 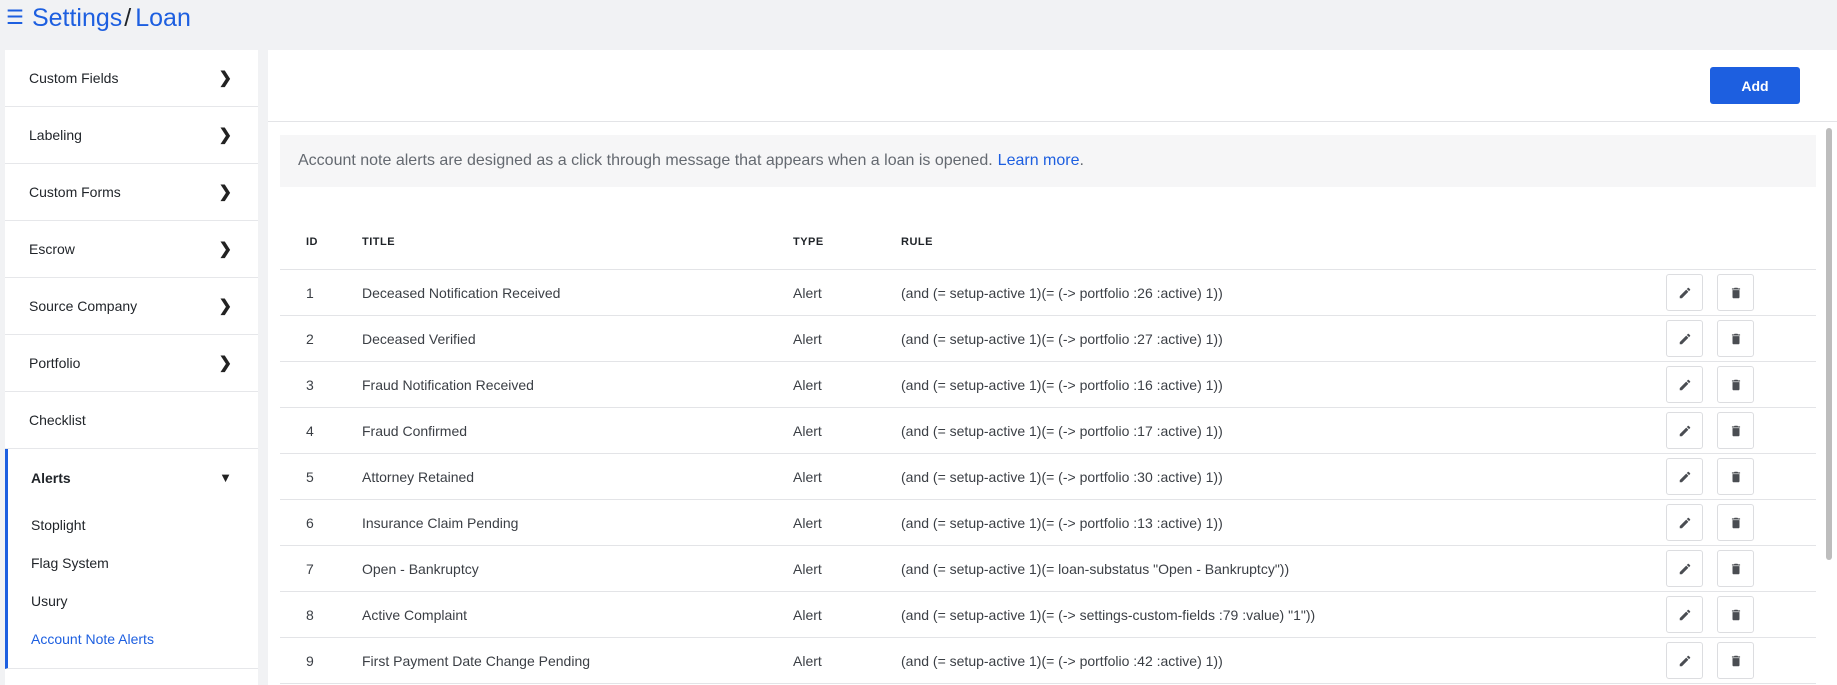 I want to click on sidebar-item-label: Labeling, so click(x=55, y=135).